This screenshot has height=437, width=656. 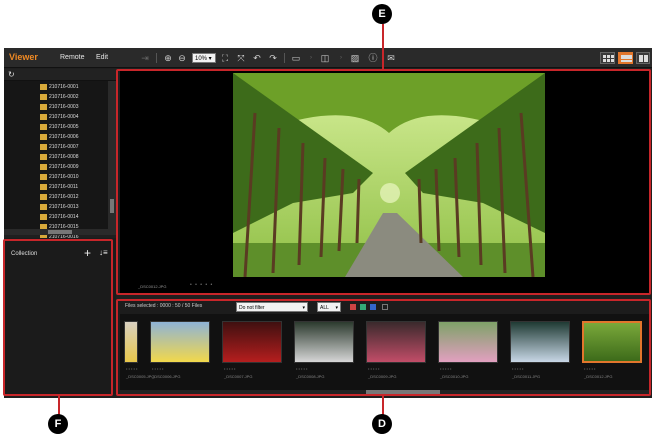 What do you see at coordinates (64, 127) in the screenshot?
I see `folder-label: 210716-0005` at bounding box center [64, 127].